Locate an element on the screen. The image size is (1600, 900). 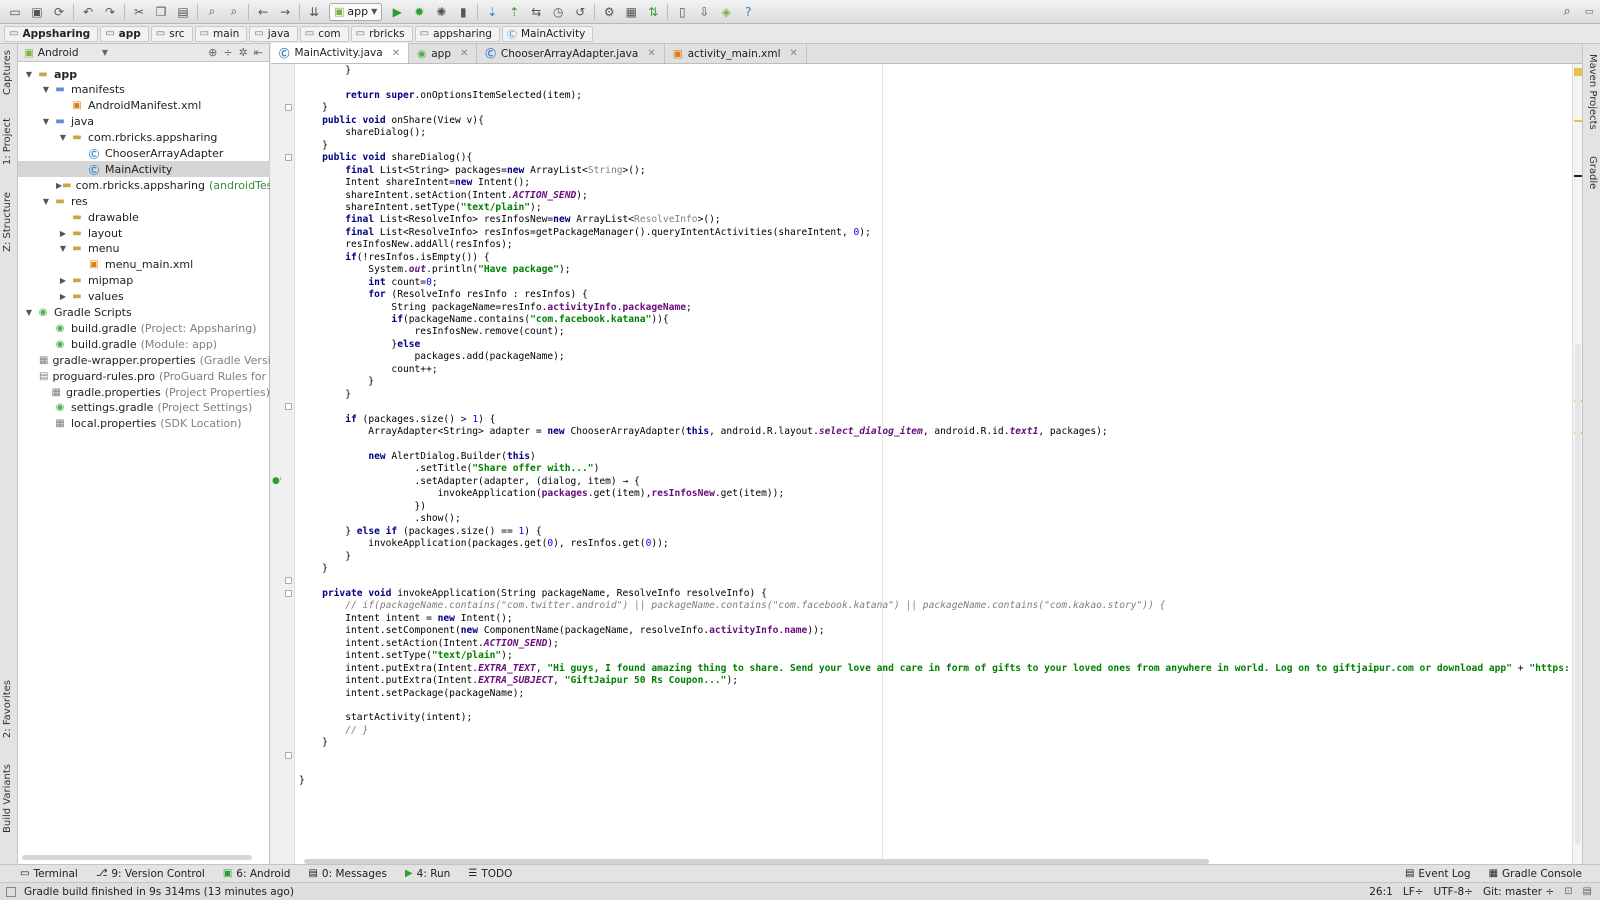
tab-gradle: Gradle is located at coordinates (1592, 172).